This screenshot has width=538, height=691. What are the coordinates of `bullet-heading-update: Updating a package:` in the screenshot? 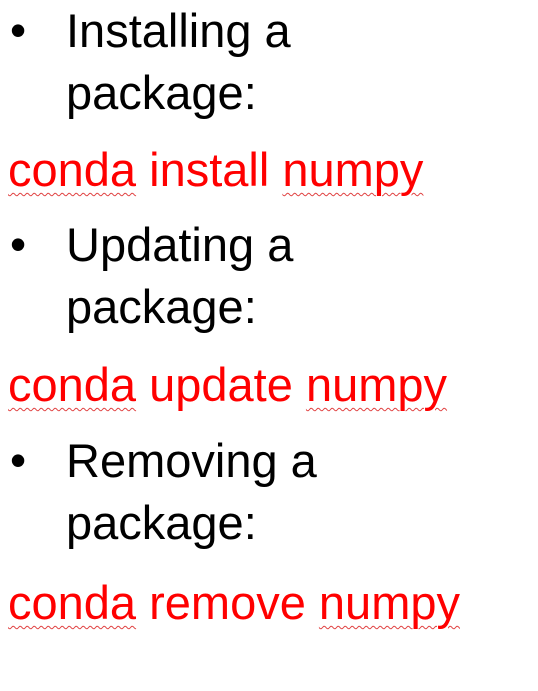 It's located at (180, 275).